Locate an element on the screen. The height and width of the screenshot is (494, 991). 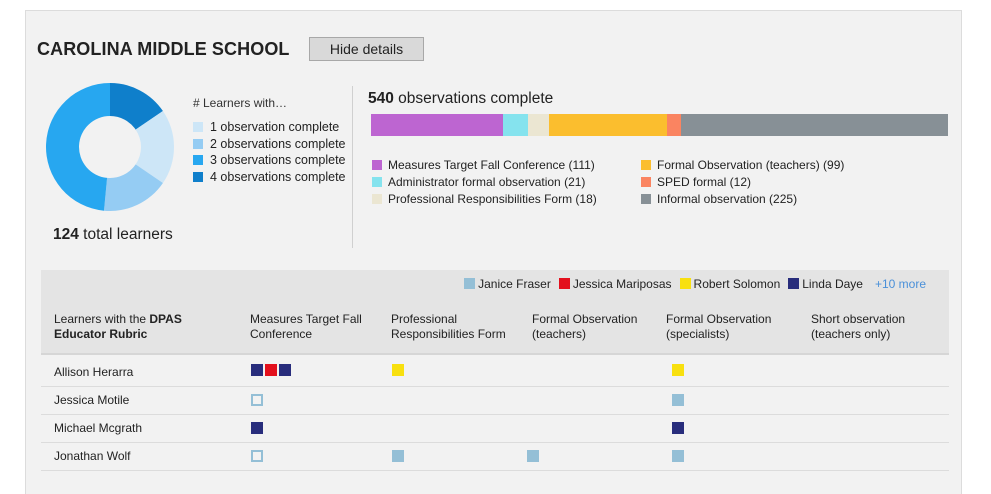
observer-name: Jessica Mariposas is located at coordinates (622, 283).